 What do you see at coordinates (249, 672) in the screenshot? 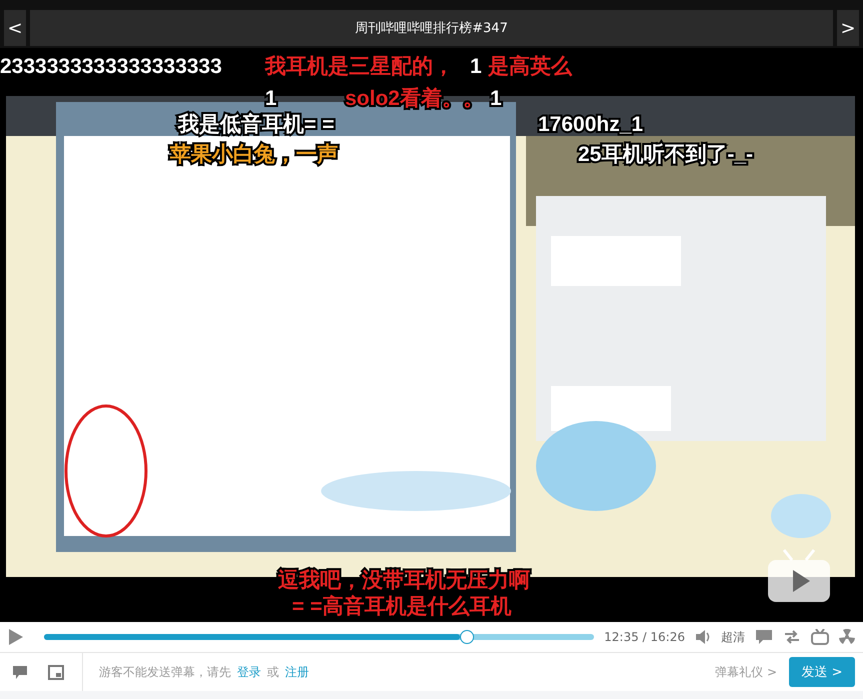
I see `login-link: 登录` at bounding box center [249, 672].